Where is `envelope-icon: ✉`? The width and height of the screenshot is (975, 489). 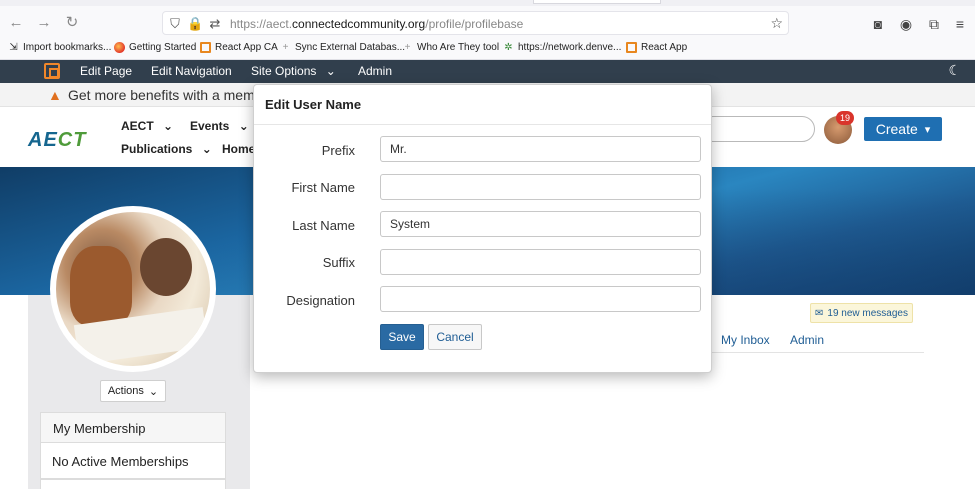 envelope-icon: ✉ is located at coordinates (819, 313).